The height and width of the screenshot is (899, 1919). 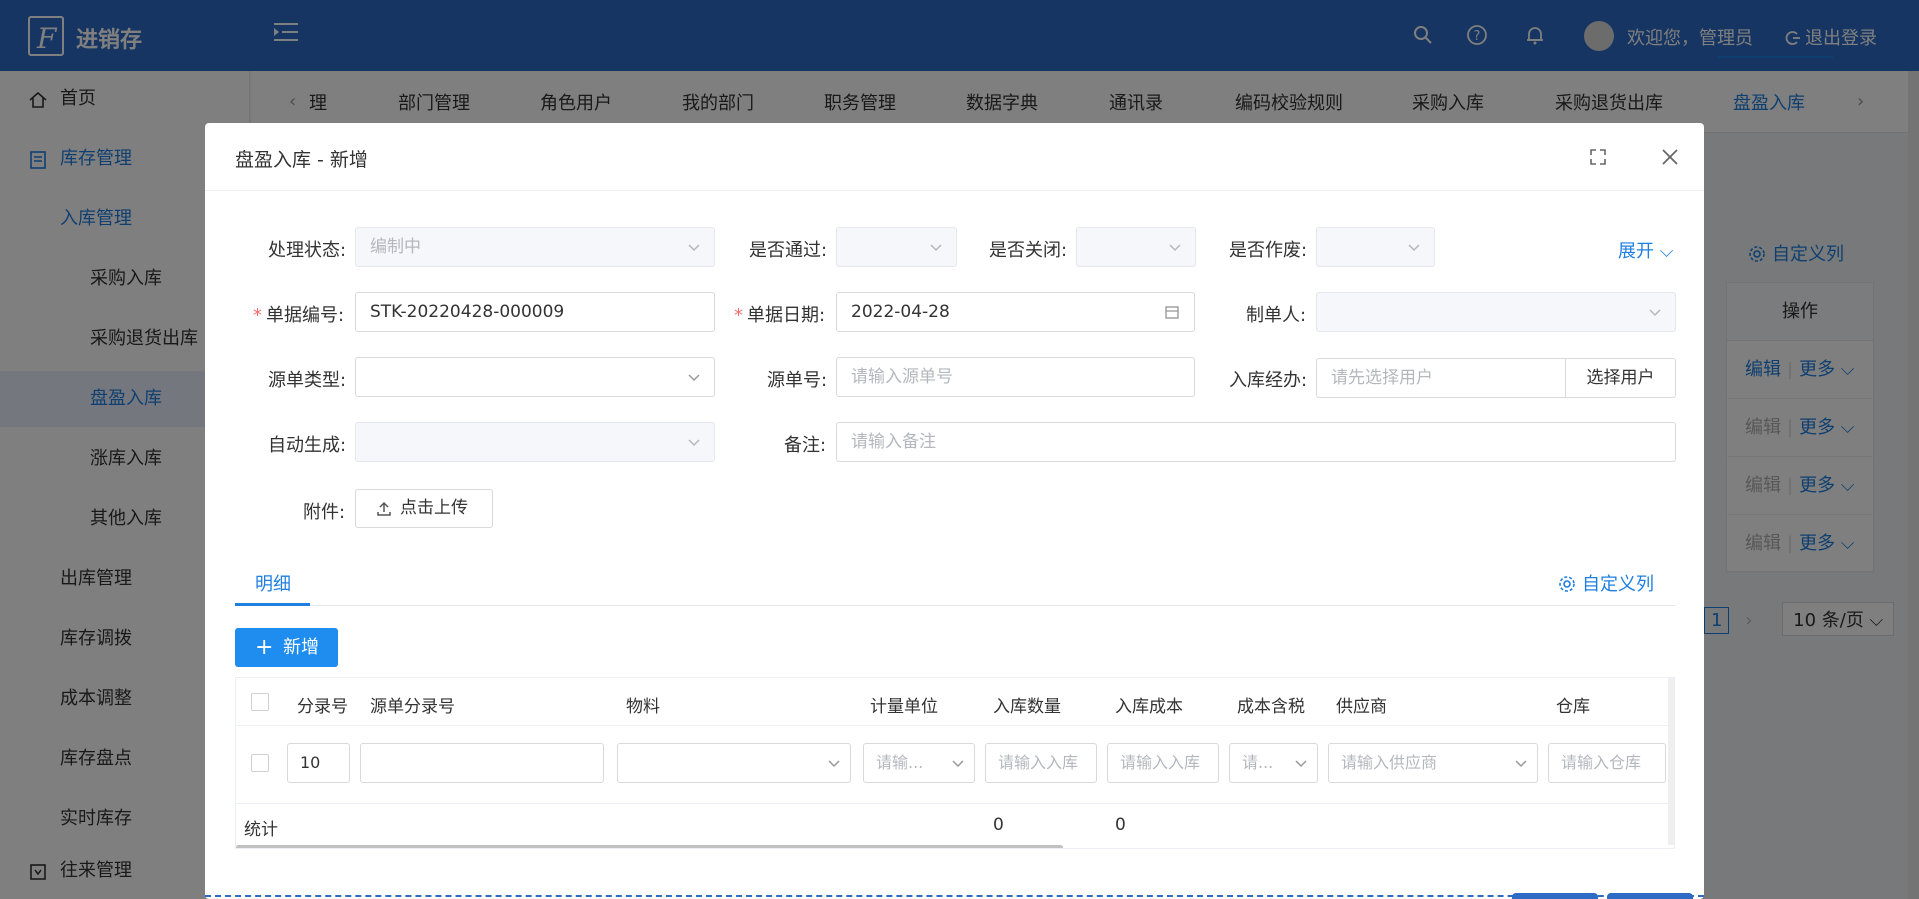 I want to click on handler-label: 入库经办:, so click(x=1268, y=380).